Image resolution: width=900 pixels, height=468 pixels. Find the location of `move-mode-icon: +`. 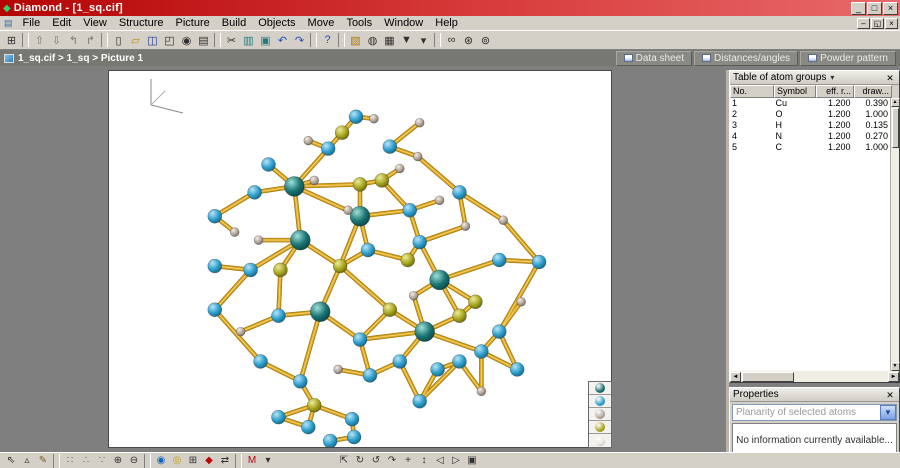

move-mode-icon: + is located at coordinates (408, 461).